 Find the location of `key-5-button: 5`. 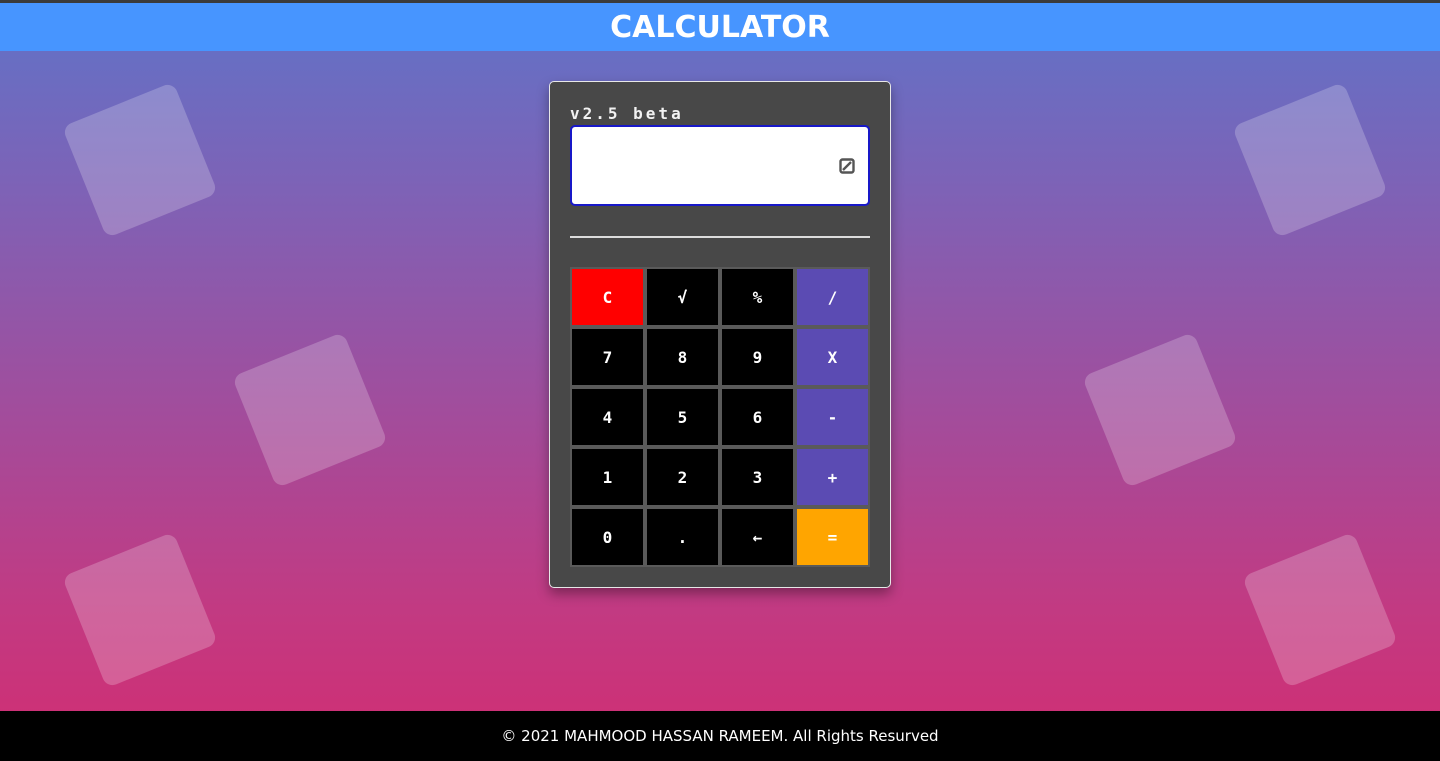

key-5-button: 5 is located at coordinates (682, 417).